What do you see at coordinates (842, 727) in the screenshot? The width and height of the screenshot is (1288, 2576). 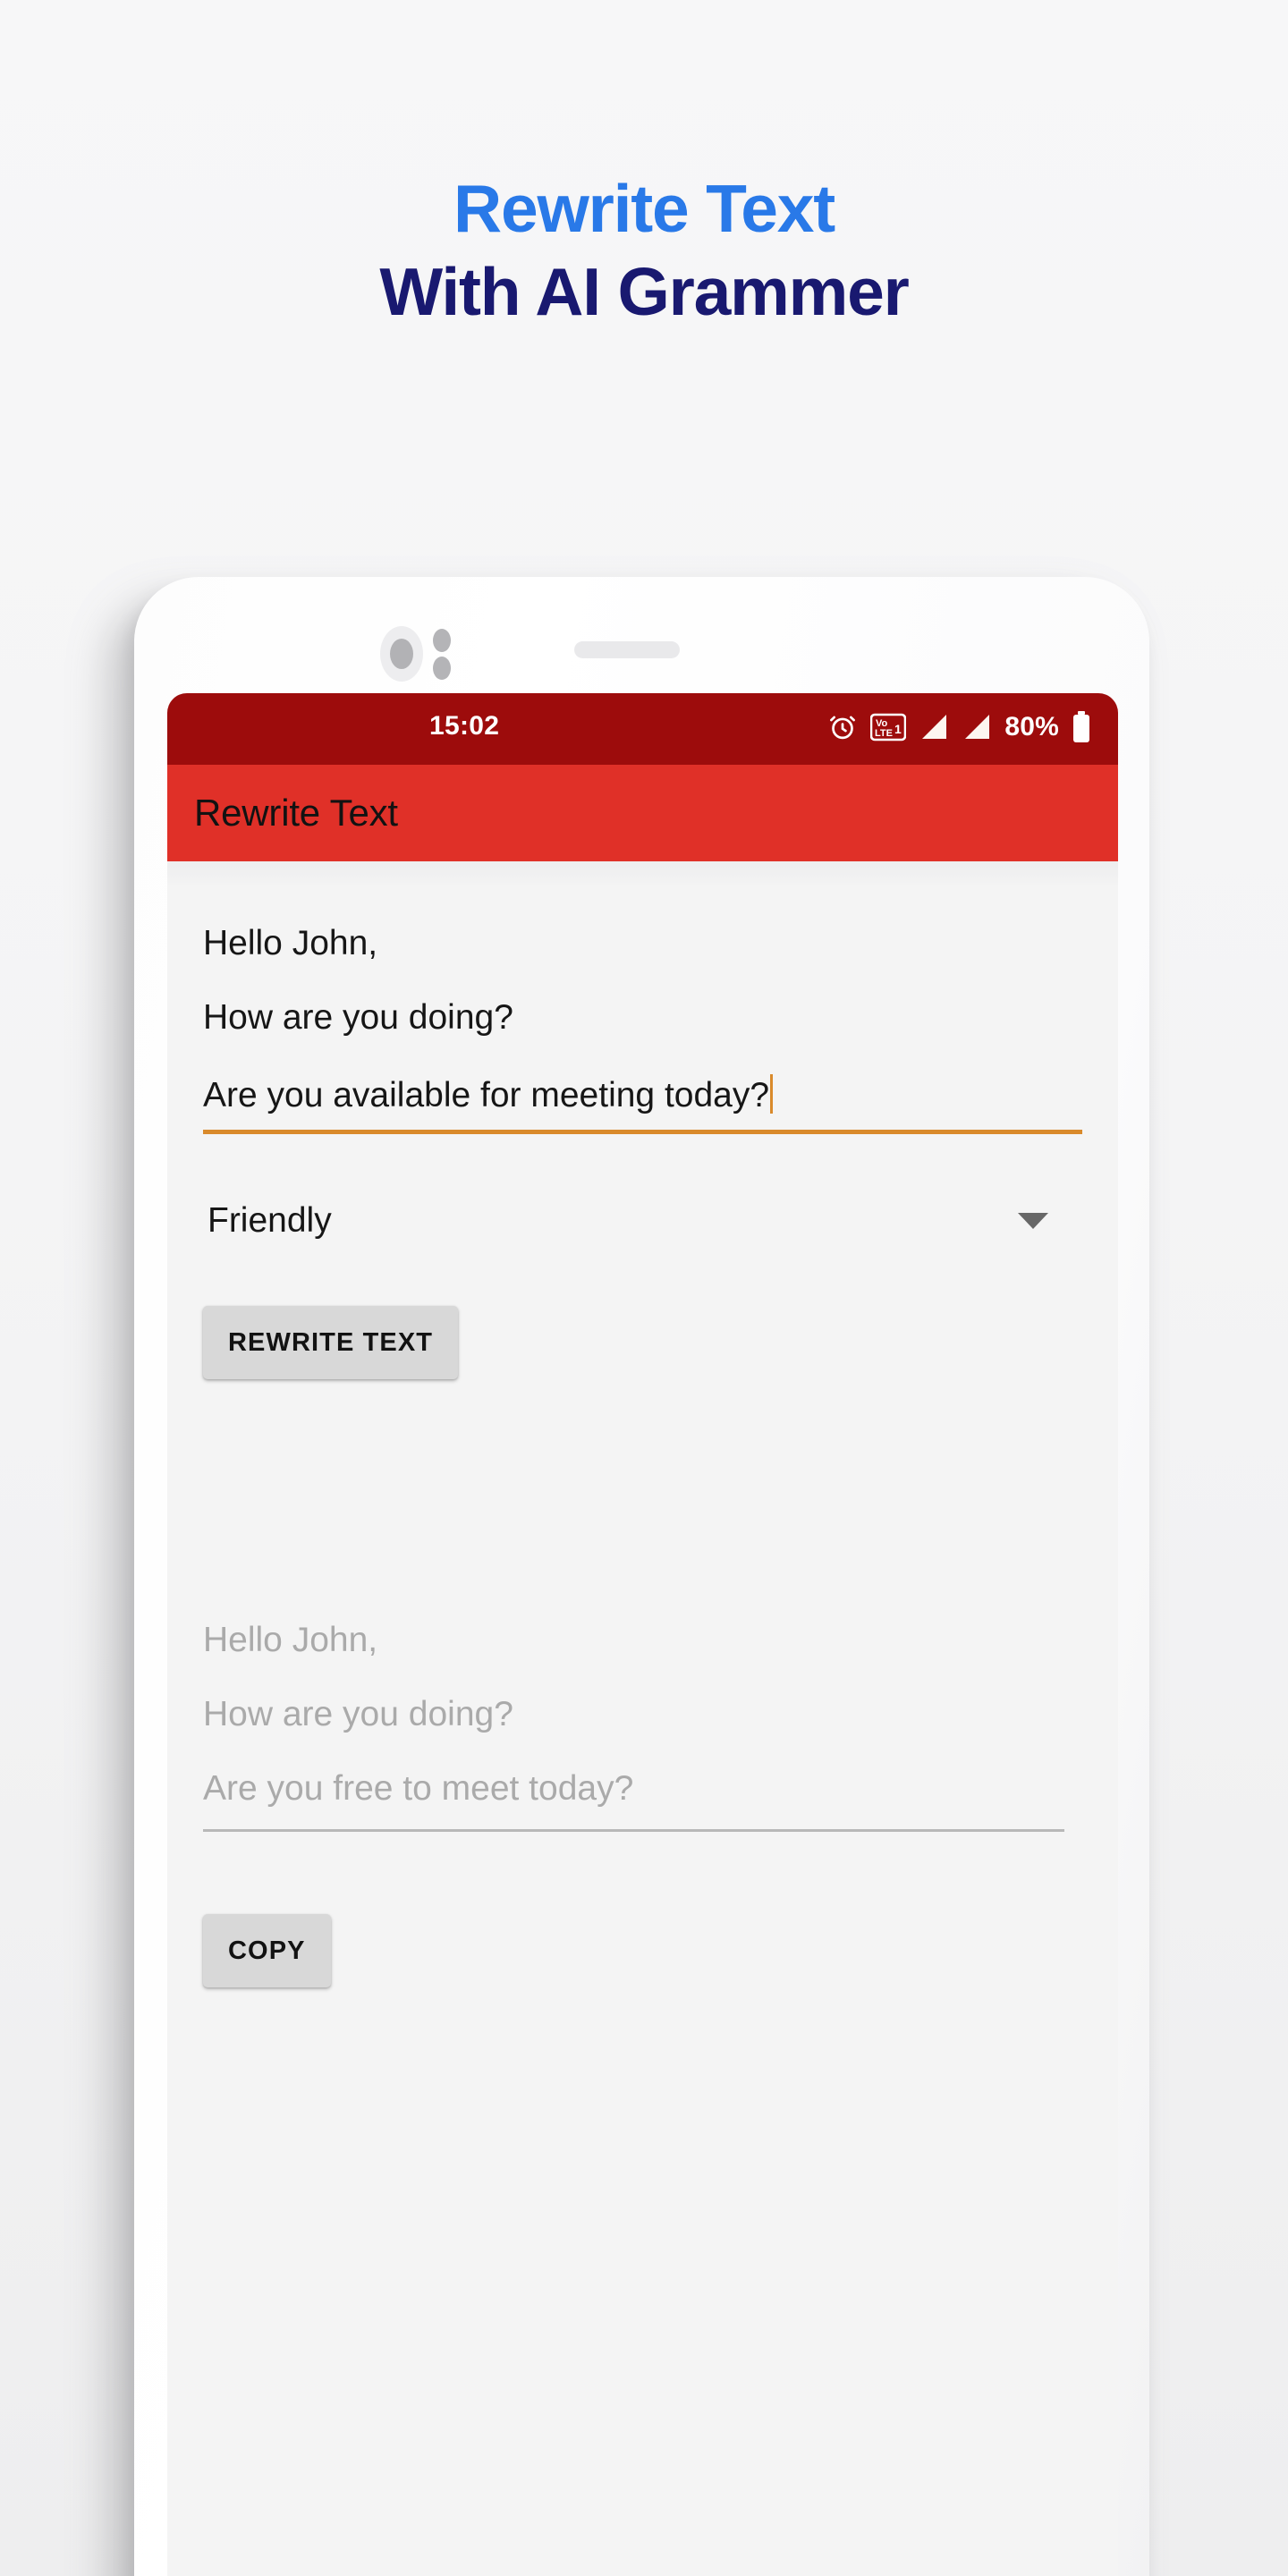 I see `alarm-icon` at bounding box center [842, 727].